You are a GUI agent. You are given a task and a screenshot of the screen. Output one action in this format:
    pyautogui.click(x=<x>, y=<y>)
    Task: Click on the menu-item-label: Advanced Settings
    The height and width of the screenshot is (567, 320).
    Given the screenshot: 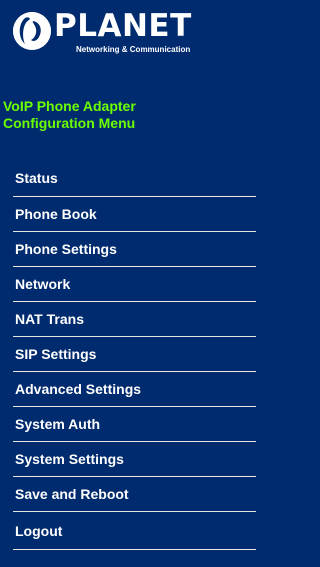 What is the action you would take?
    pyautogui.click(x=78, y=389)
    